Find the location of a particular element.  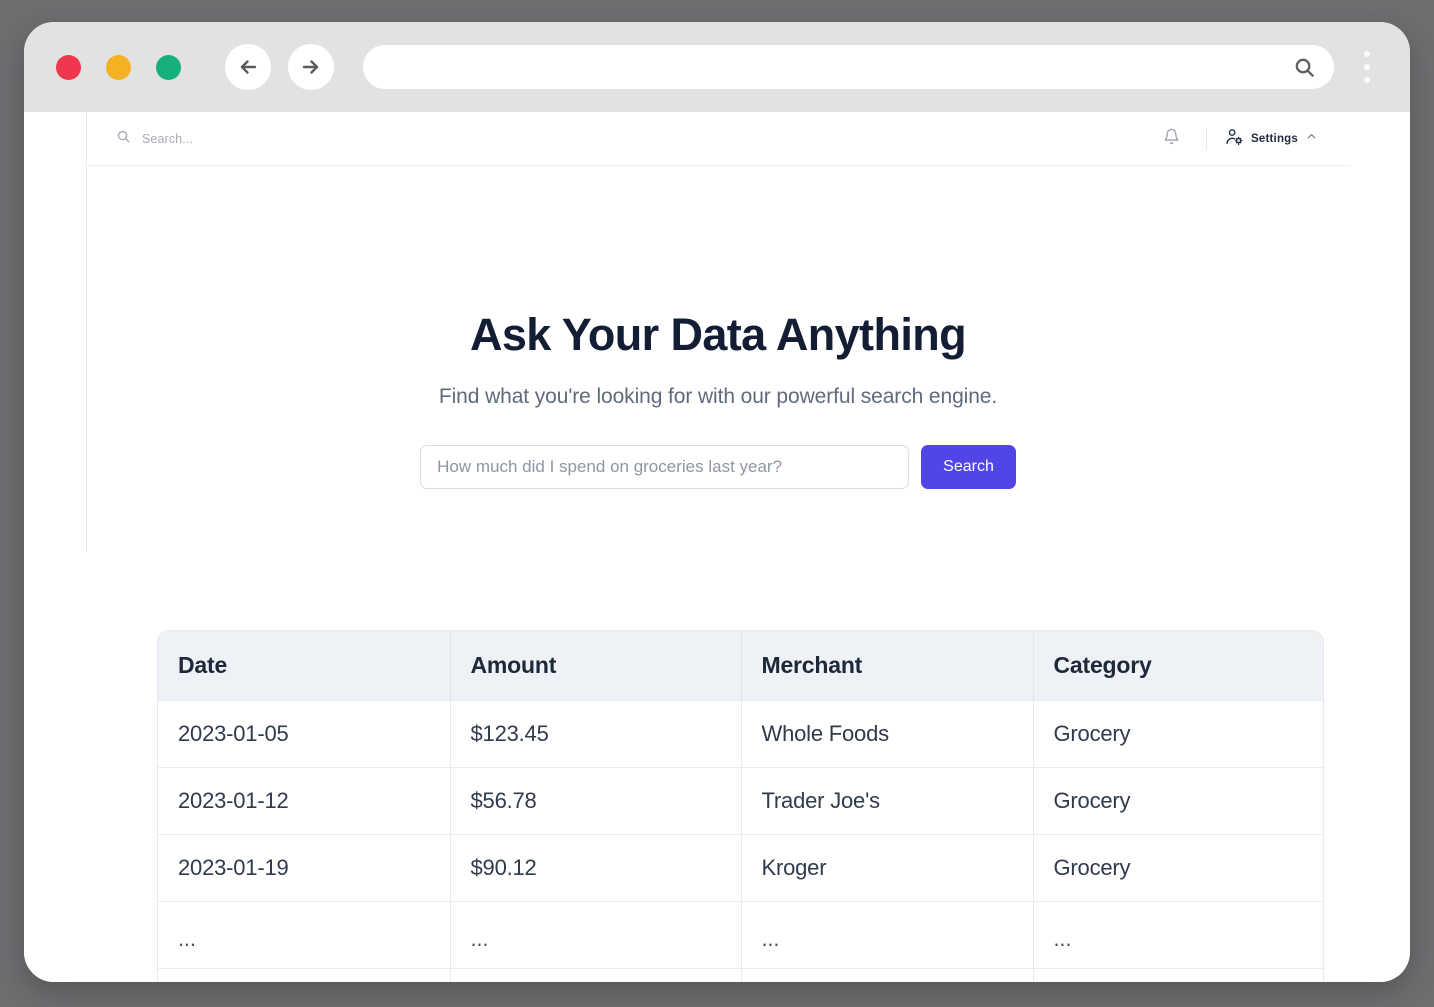

cell-merchant: Trader Joe's is located at coordinates (887, 800).